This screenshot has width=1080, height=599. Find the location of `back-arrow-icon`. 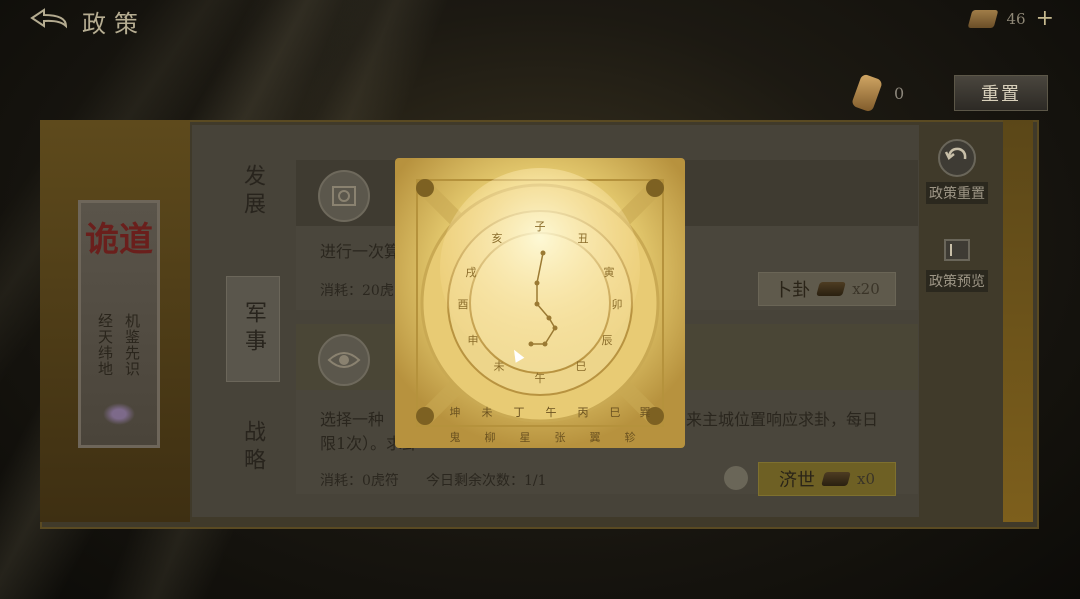

back-arrow-icon is located at coordinates (51, 20).